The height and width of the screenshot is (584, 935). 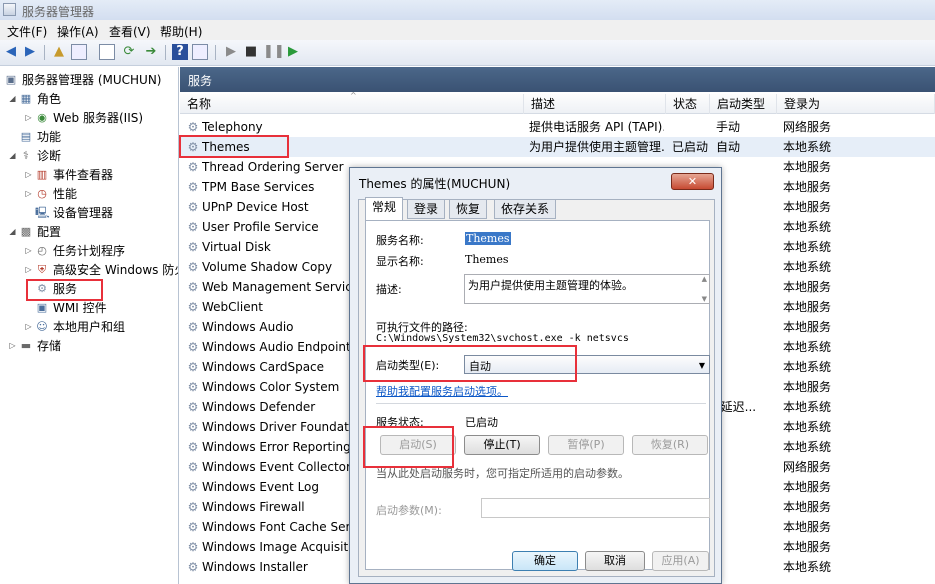 I want to click on resume-button: 恢复(R), so click(x=670, y=445).